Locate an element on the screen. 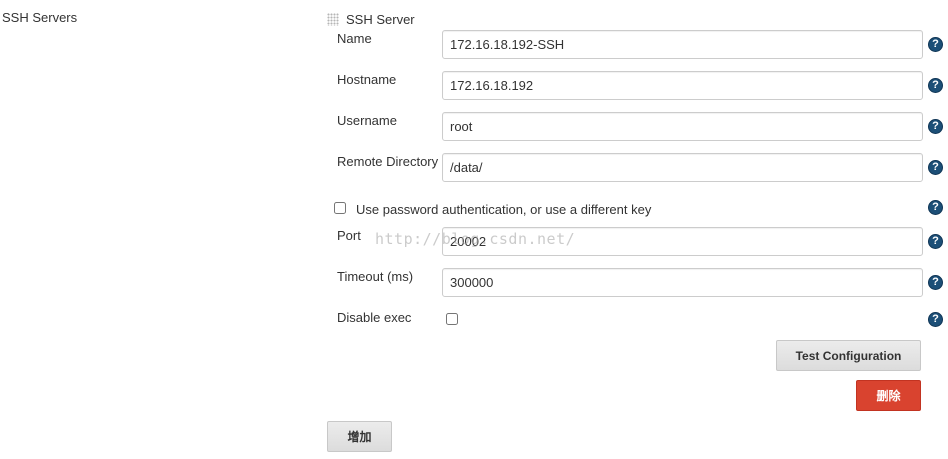 The height and width of the screenshot is (459, 948). timeout-label: Timeout (ms) is located at coordinates (375, 276).